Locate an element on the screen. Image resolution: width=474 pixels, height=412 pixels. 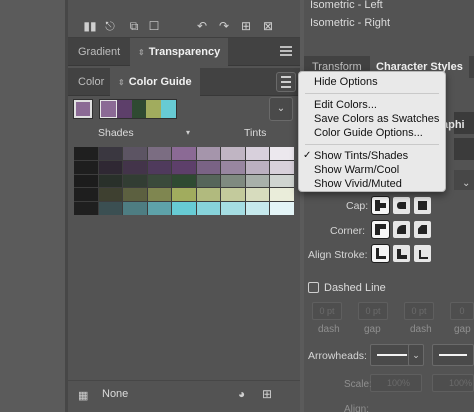
swatch-library-icon: ▦ is located at coordinates (83, 395).